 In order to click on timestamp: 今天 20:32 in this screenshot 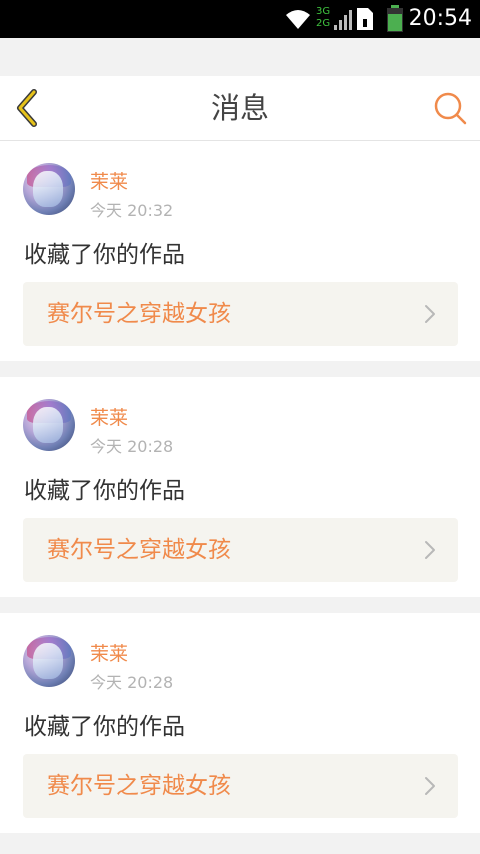, I will do `click(132, 210)`.